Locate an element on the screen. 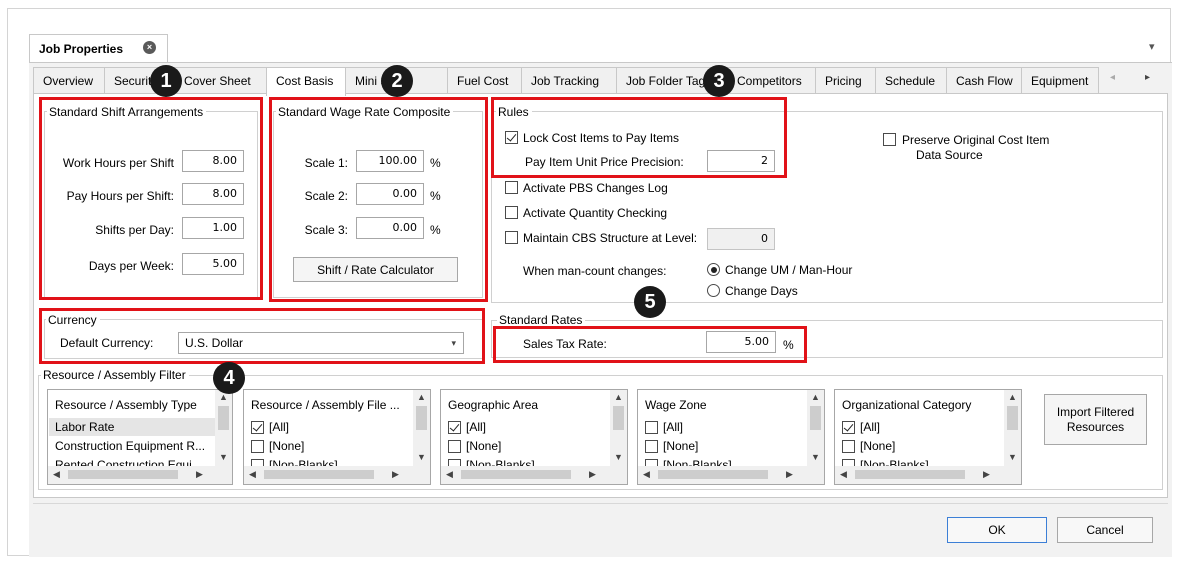  currency-group-title: Currency is located at coordinates (73, 320).